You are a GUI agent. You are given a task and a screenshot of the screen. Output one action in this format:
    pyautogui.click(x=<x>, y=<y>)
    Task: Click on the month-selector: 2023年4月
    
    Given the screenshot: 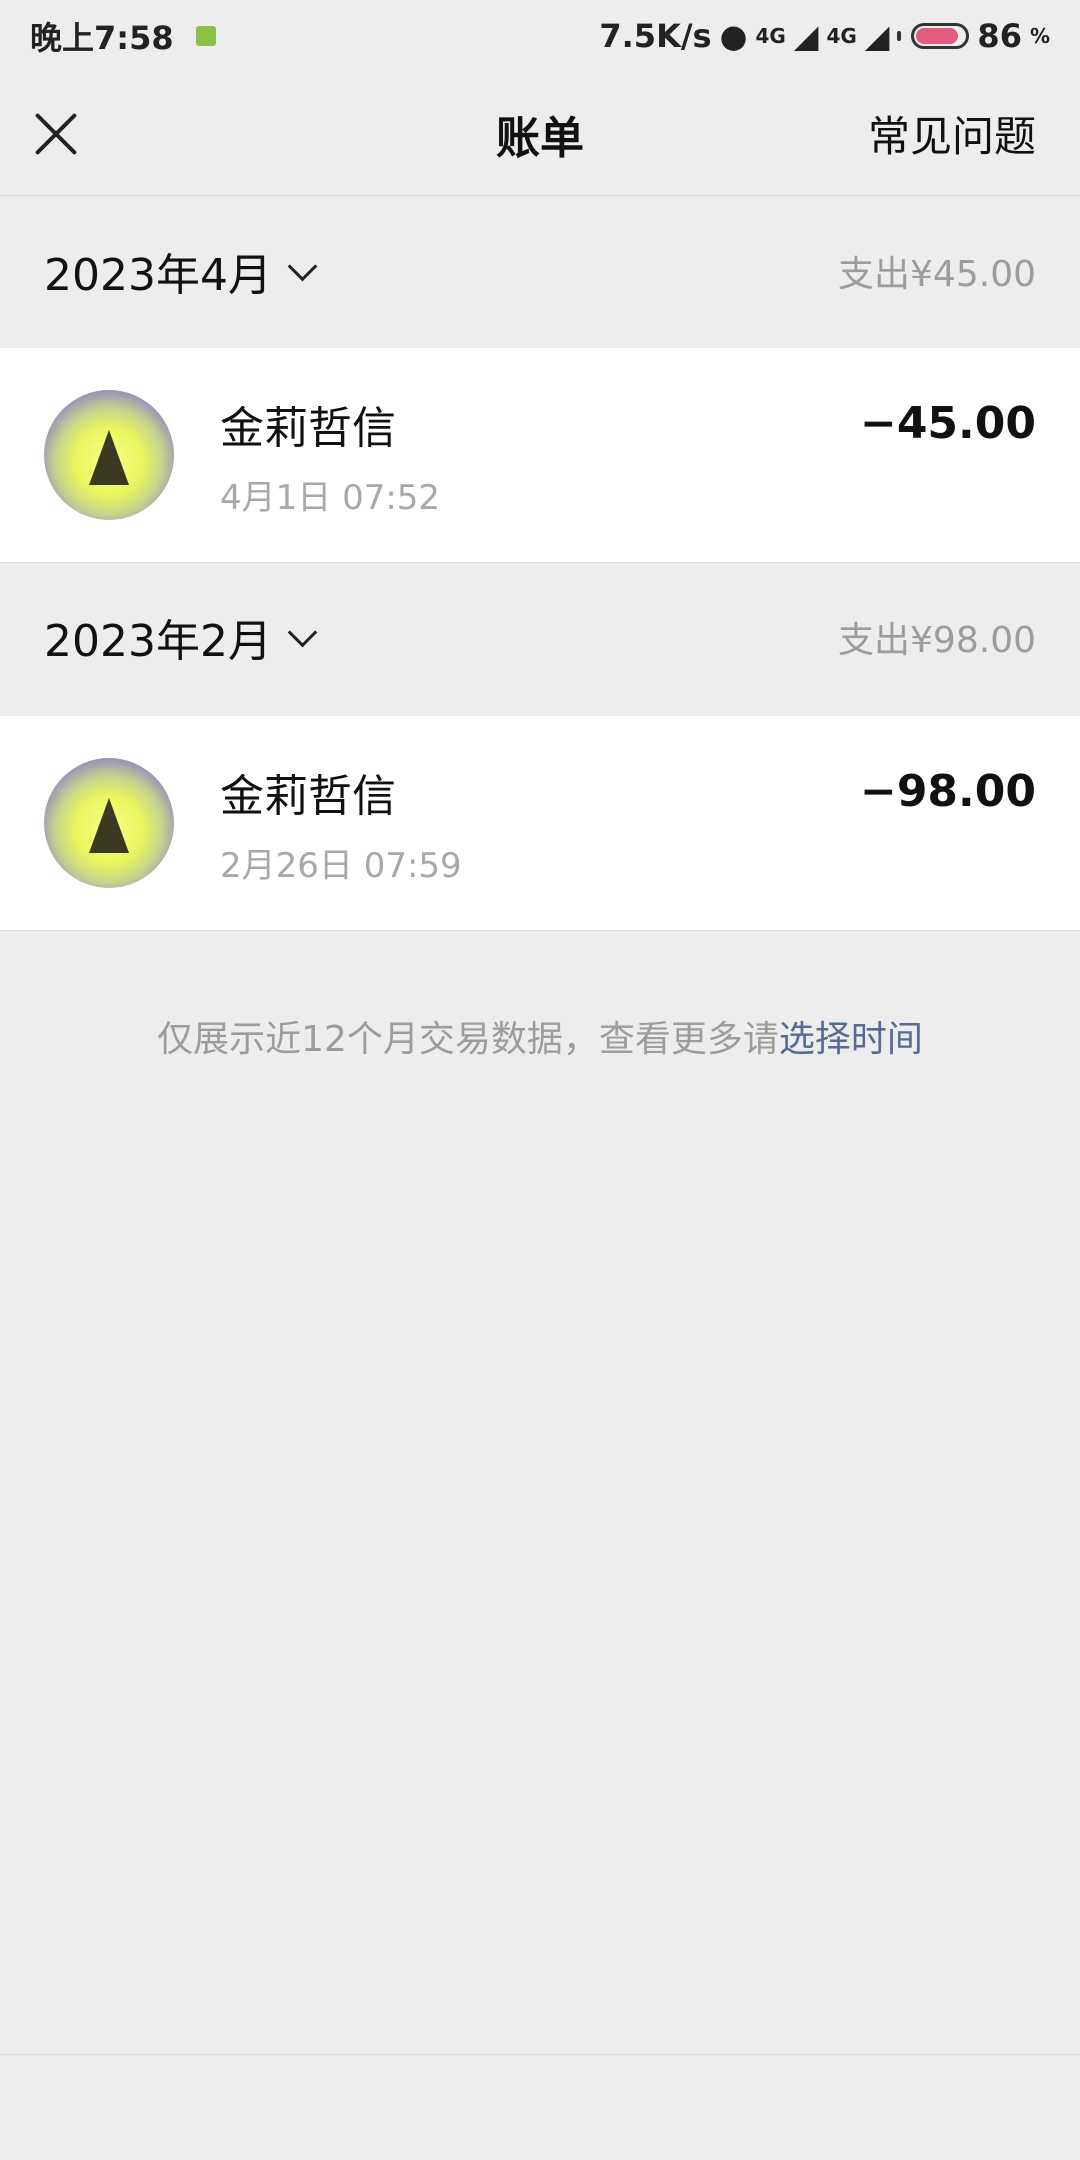 What is the action you would take?
    pyautogui.click(x=181, y=271)
    